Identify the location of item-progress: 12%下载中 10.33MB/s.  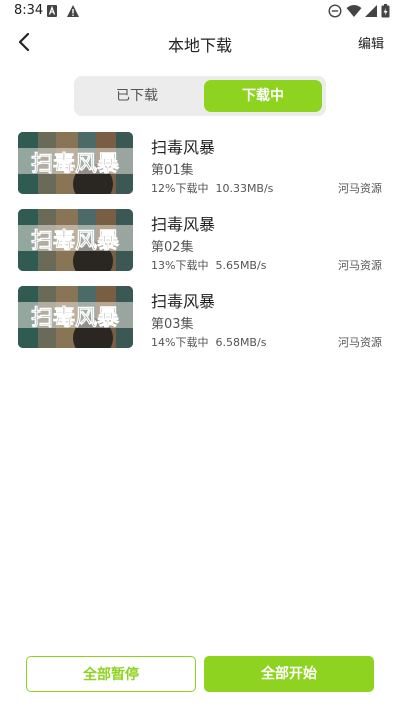
(212, 188).